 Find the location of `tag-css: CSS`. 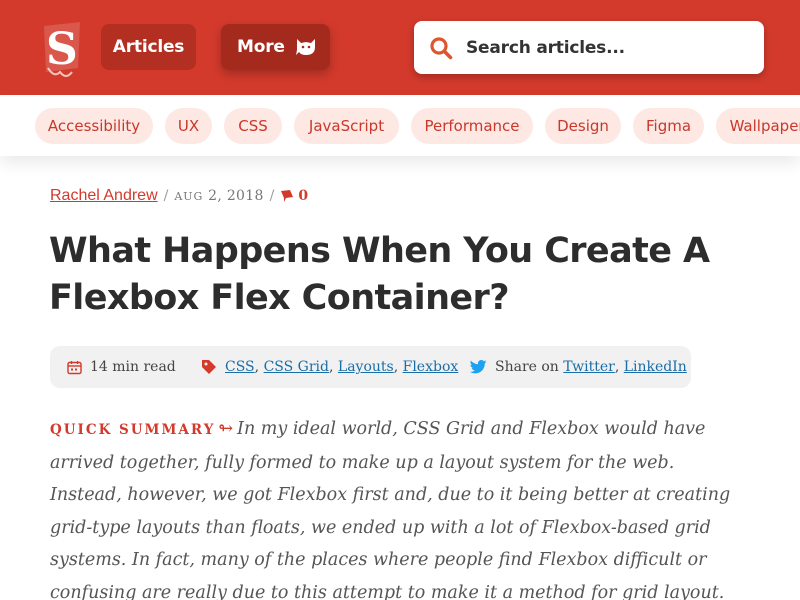

tag-css: CSS is located at coordinates (253, 126).